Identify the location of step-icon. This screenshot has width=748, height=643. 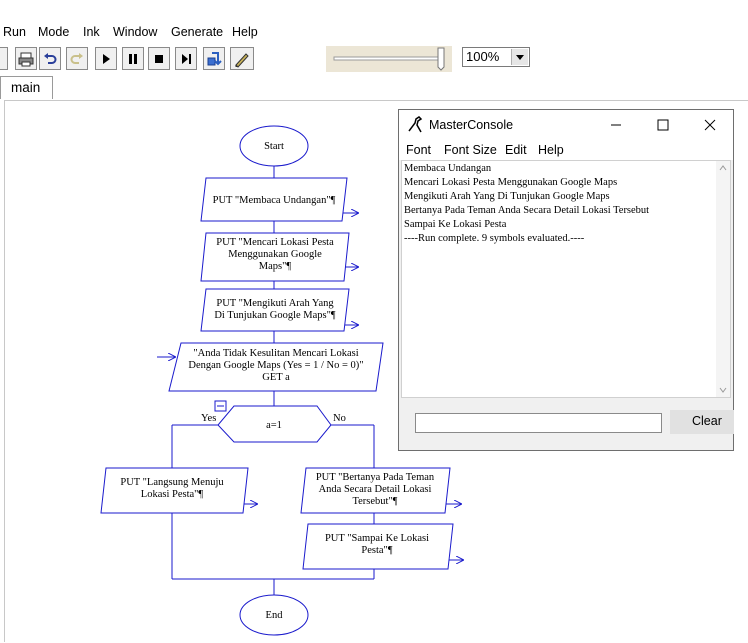
(186, 58).